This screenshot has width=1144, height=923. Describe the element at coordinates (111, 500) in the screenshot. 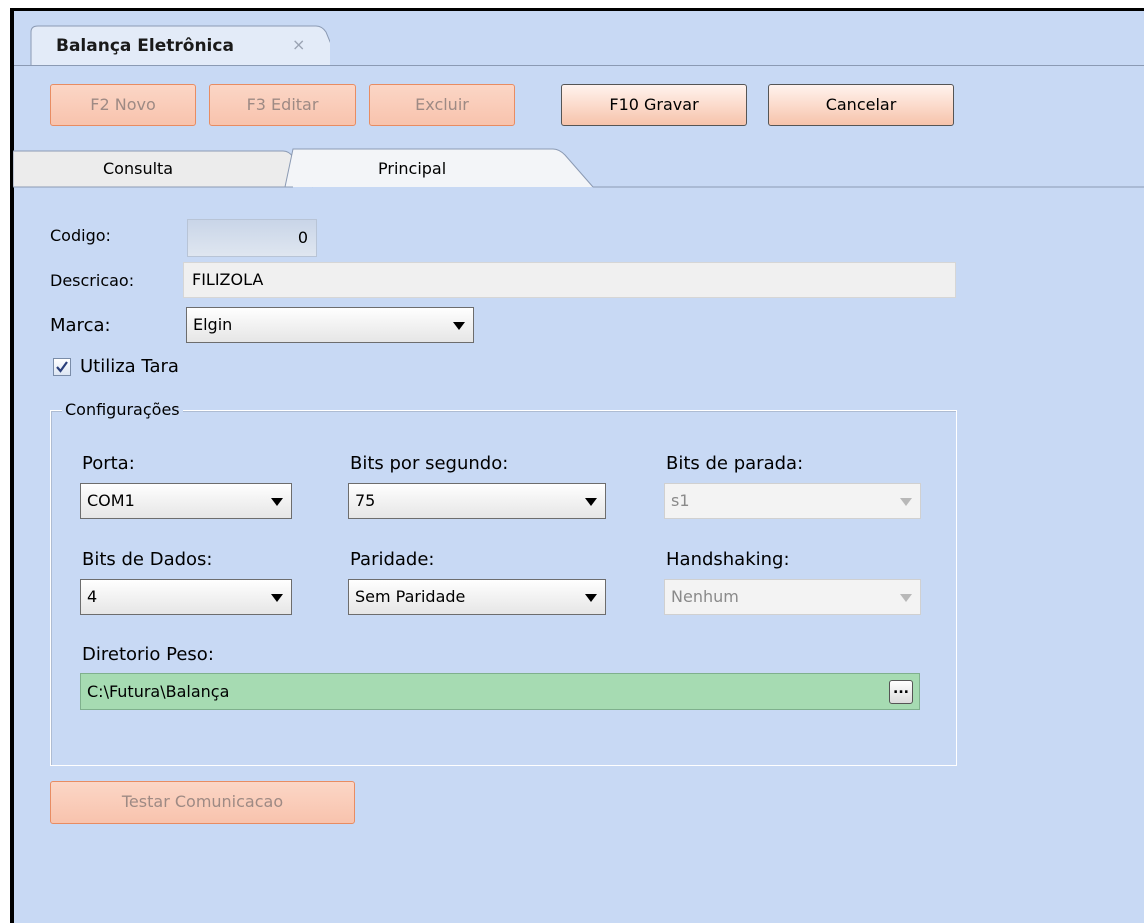

I see `porta-value: COM1` at that location.